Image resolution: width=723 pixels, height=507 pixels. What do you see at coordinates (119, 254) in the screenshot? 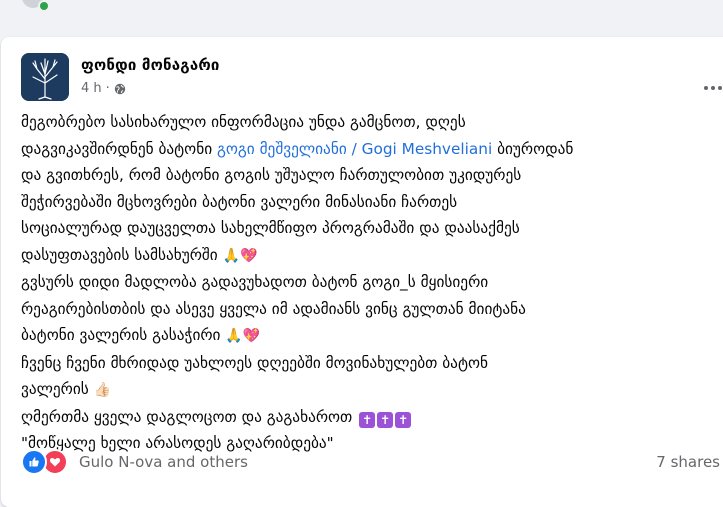
I see `line-text: დასუფთავების სამსახურში` at bounding box center [119, 254].